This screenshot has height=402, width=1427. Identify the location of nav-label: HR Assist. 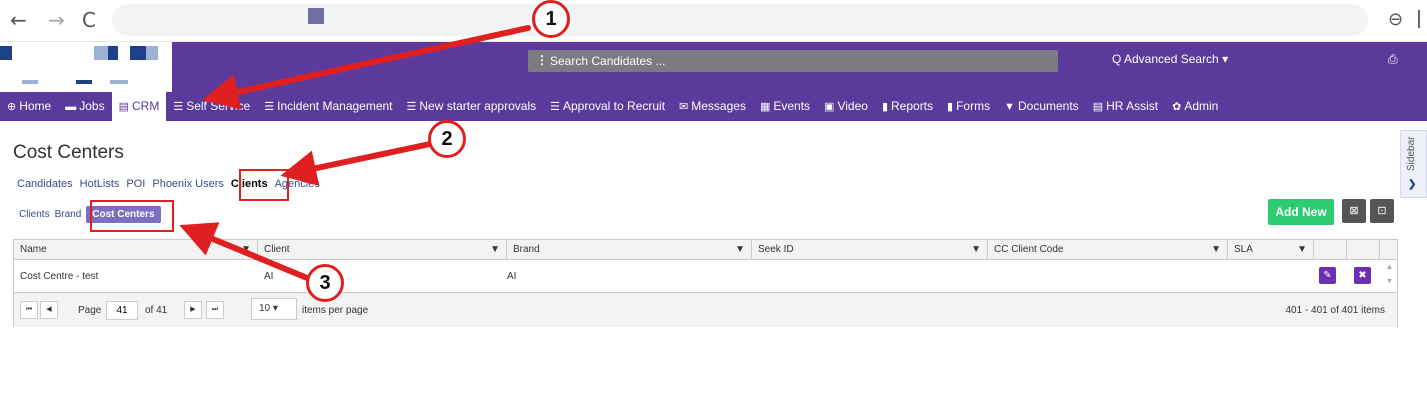
(1132, 106).